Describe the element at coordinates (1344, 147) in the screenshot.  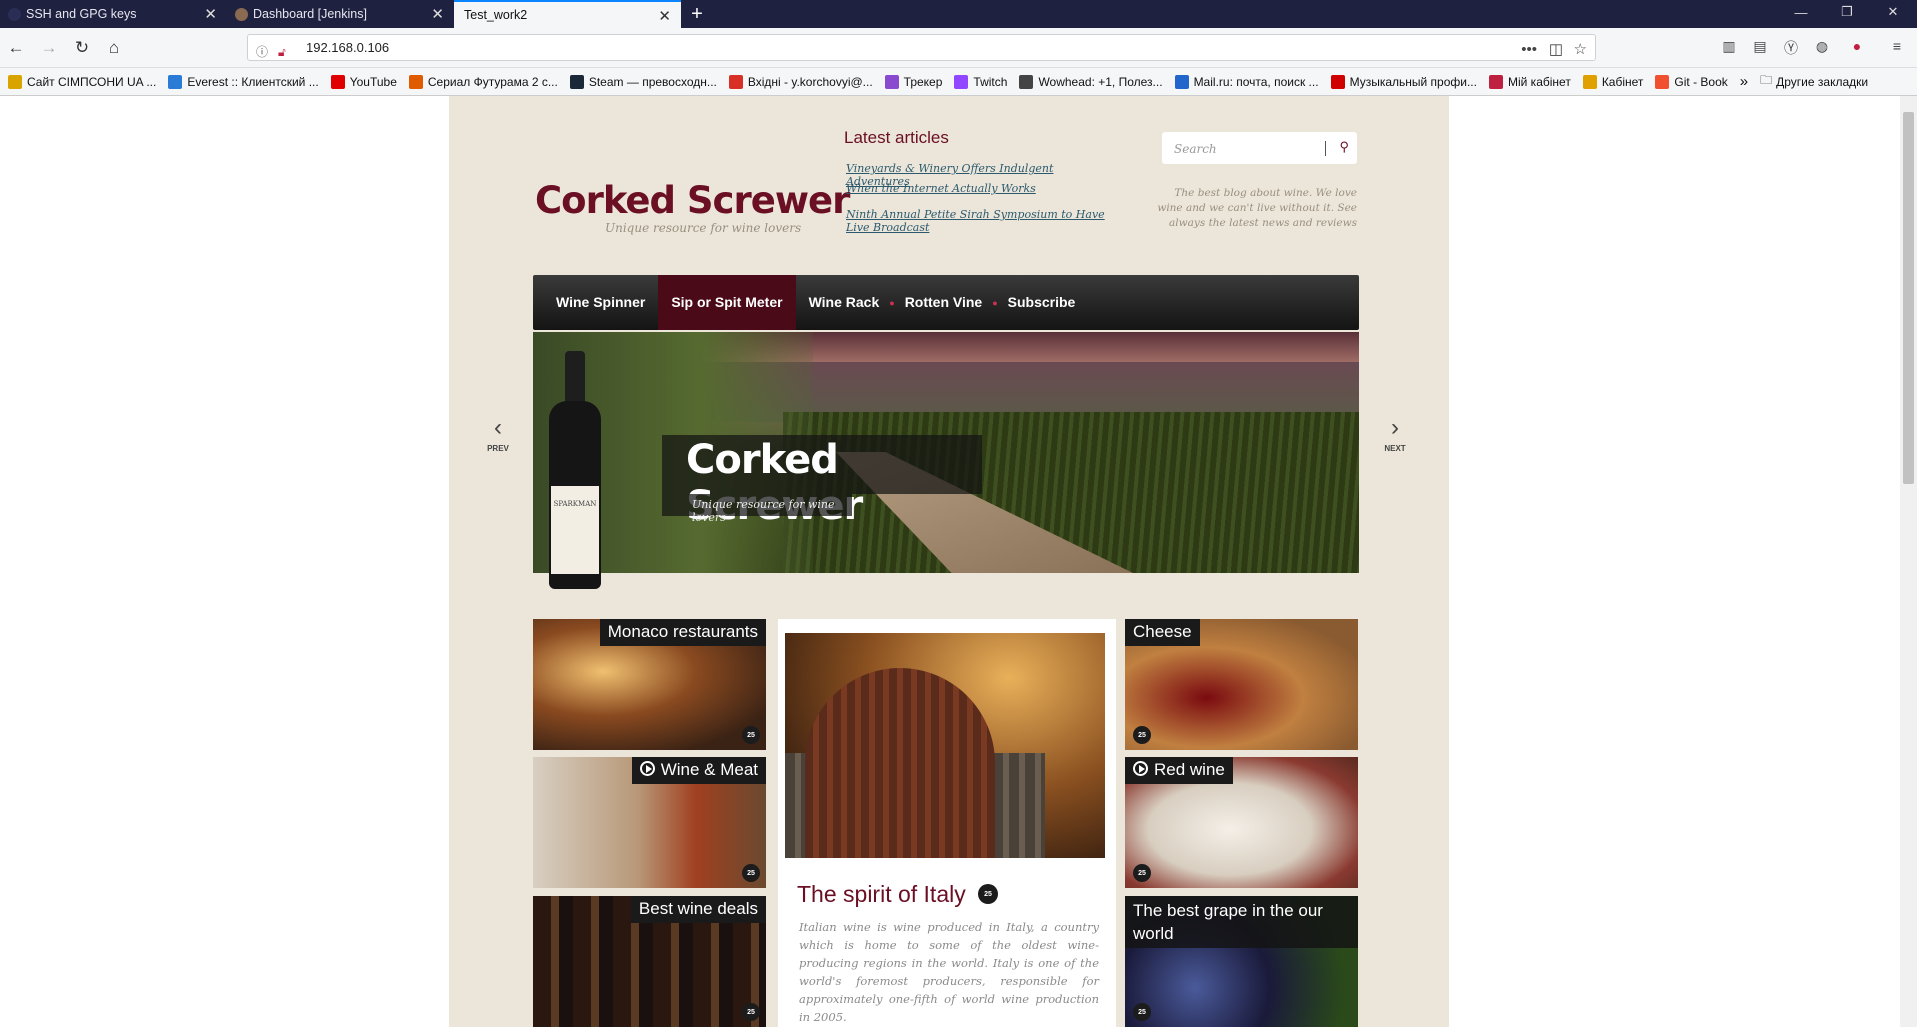
I see `search-icon: ⚲` at that location.